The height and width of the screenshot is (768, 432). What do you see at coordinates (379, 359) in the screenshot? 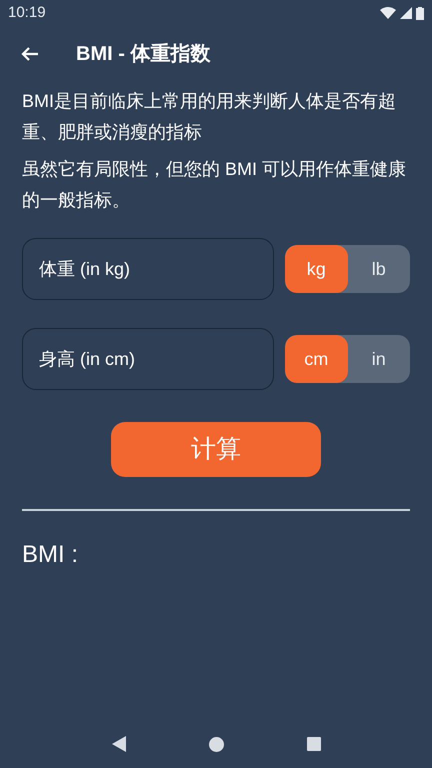
I see `unit-option: in` at bounding box center [379, 359].